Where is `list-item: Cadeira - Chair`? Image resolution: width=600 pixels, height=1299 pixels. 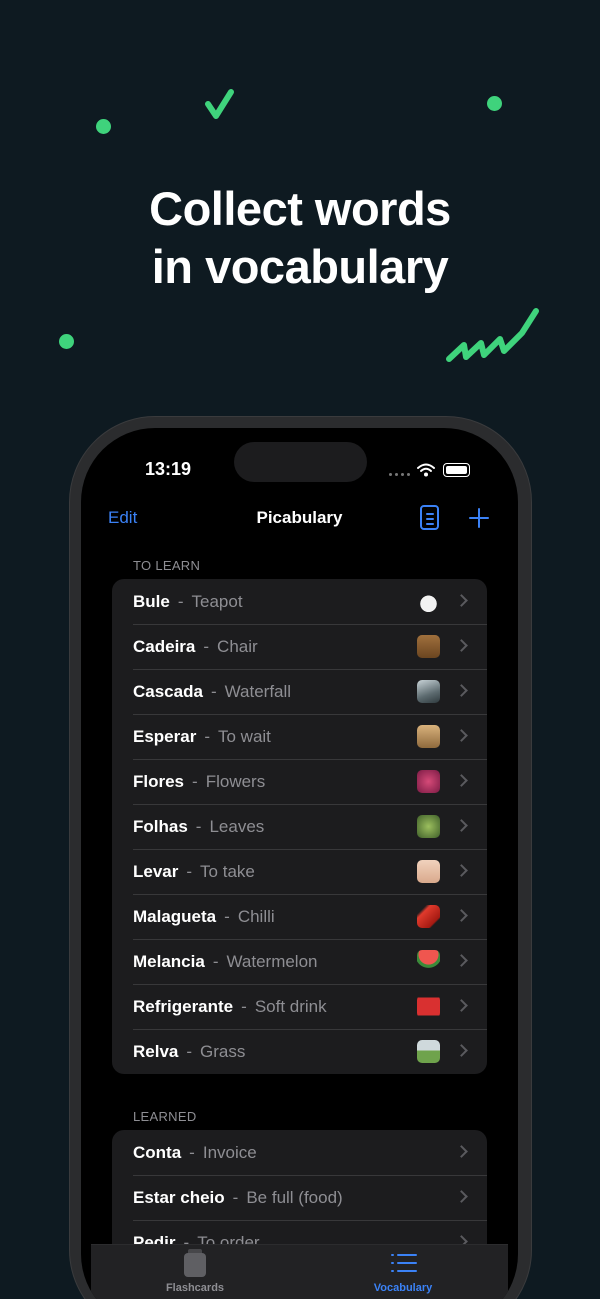 list-item: Cadeira - Chair is located at coordinates (299, 646).